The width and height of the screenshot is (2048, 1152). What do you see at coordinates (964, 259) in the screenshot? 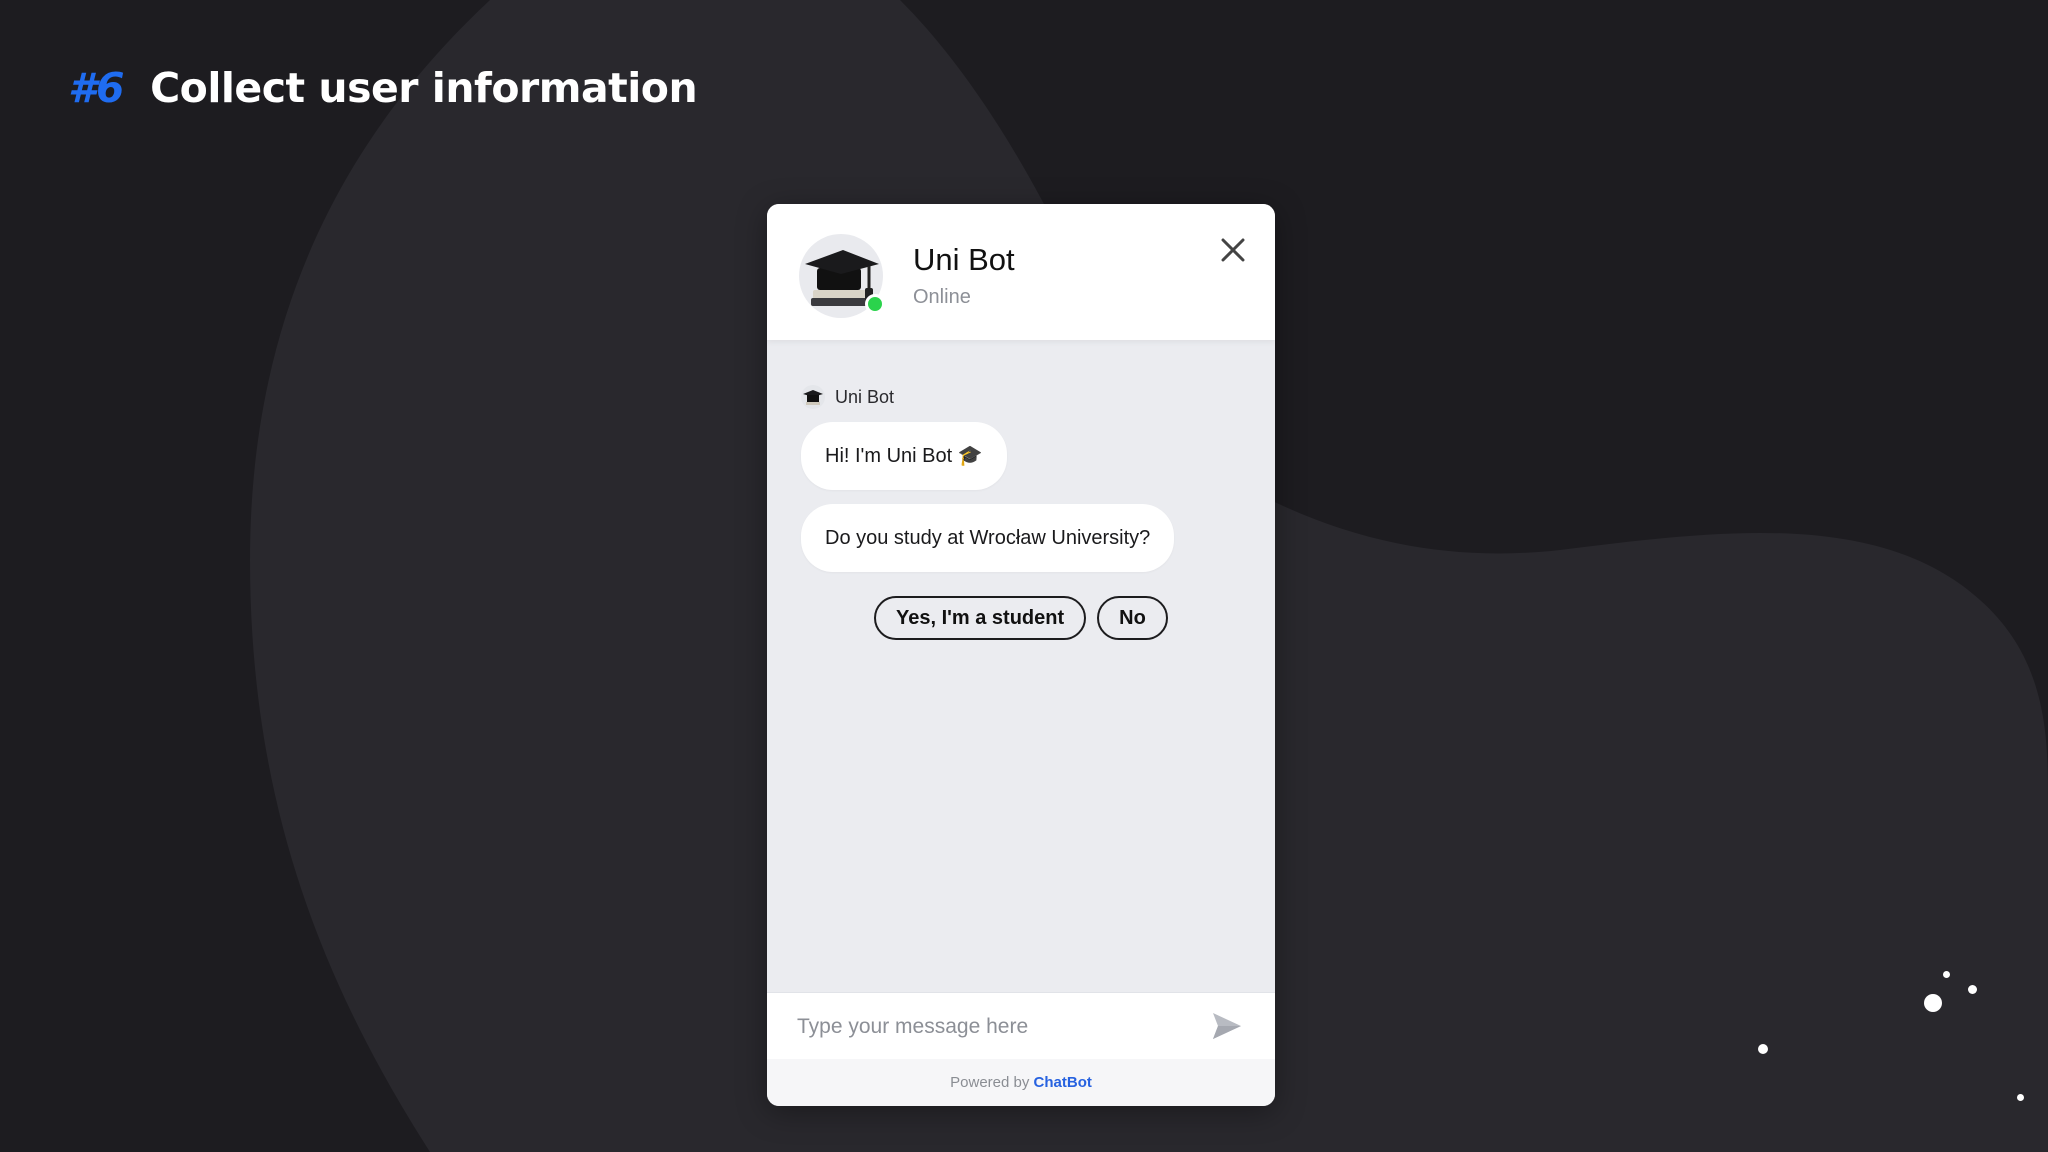
I see `bot-name: Uni Bot` at bounding box center [964, 259].